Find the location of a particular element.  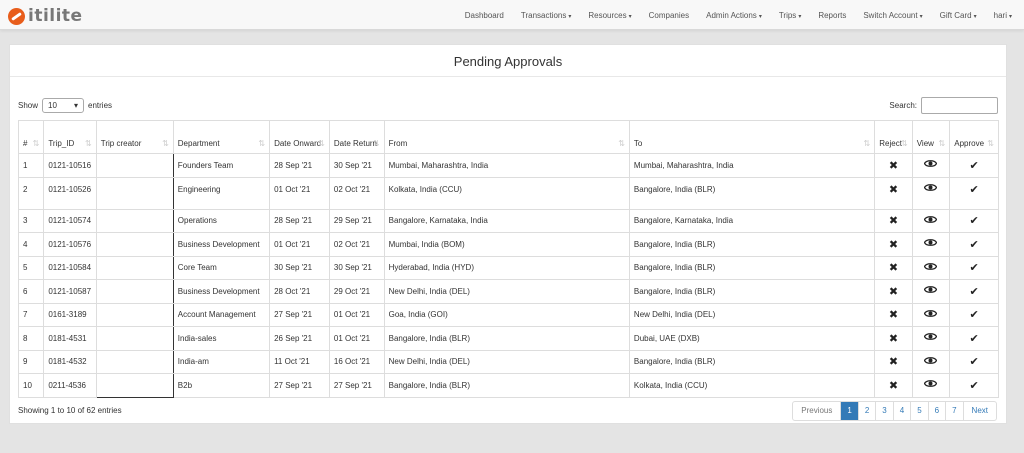

table-cell: 0121-10574 is located at coordinates (70, 220).